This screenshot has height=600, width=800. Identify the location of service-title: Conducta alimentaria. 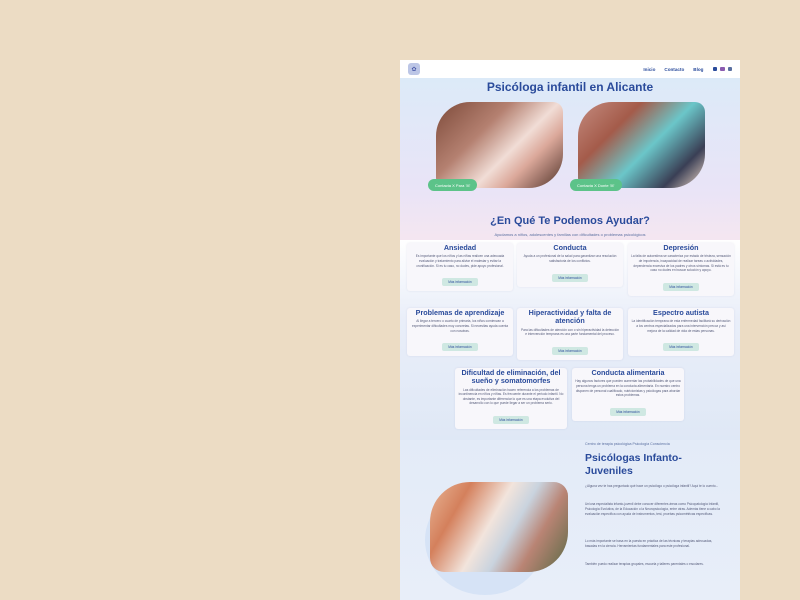
(628, 372).